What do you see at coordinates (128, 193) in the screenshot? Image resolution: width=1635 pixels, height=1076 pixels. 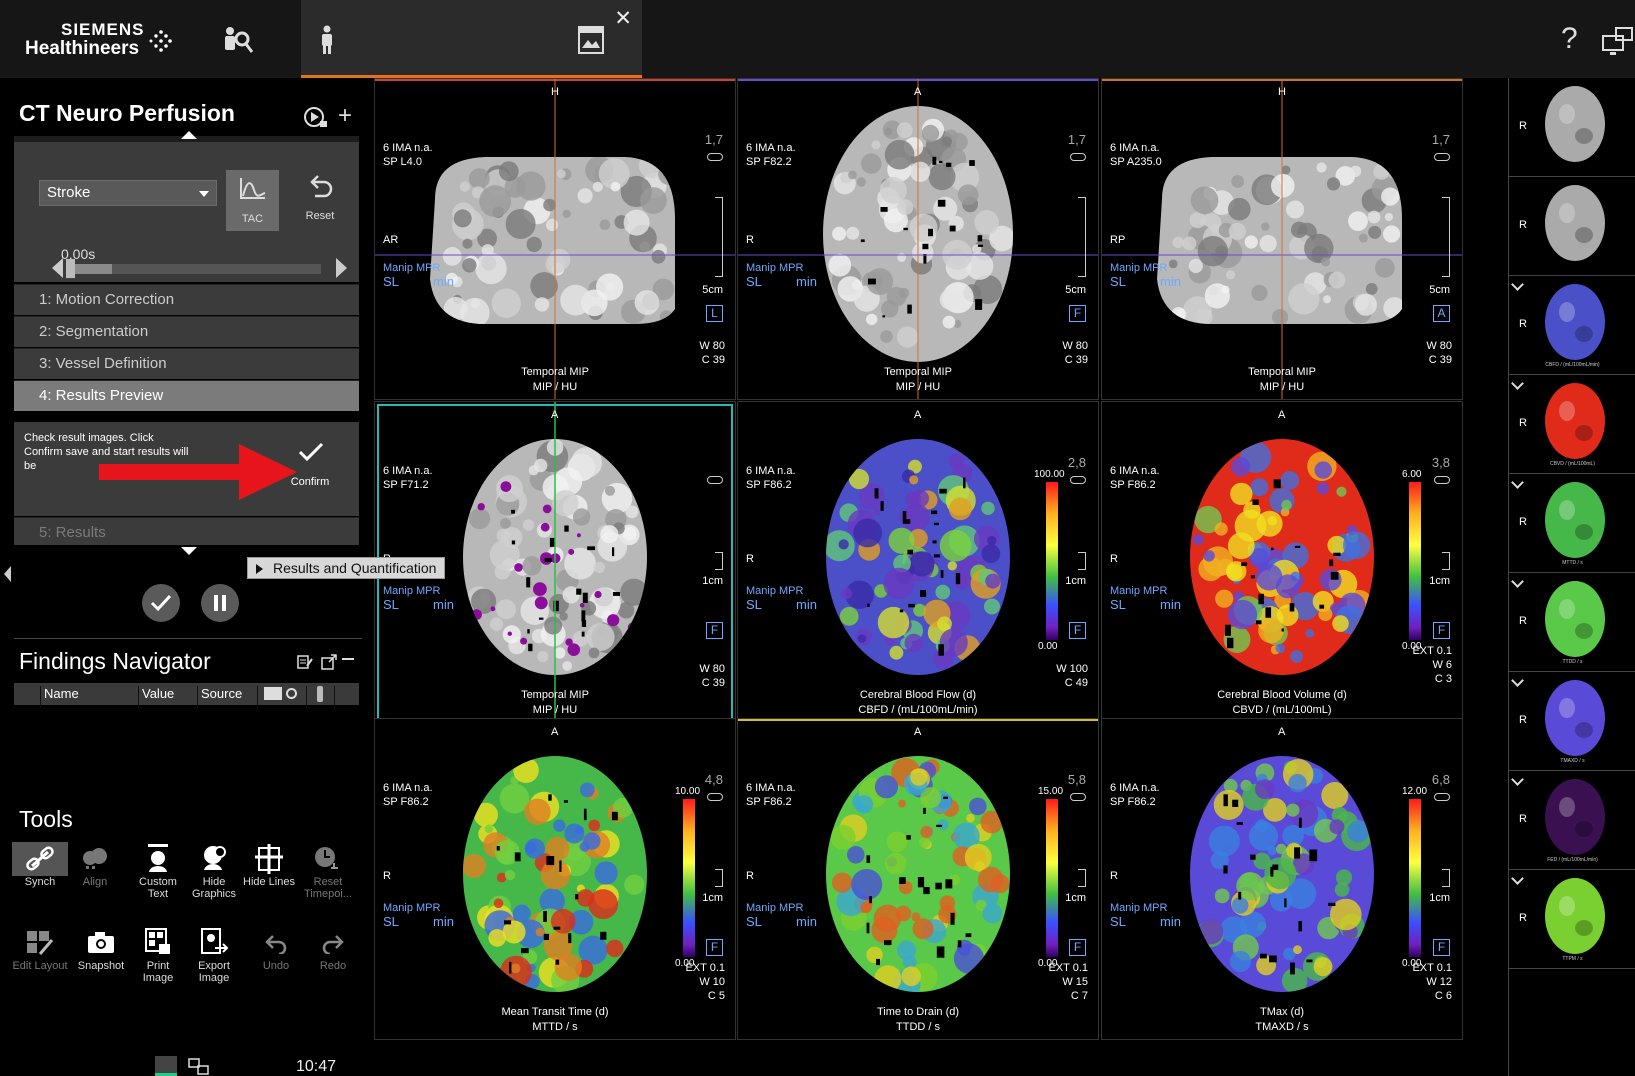 I see `protocol-select: Stroke` at bounding box center [128, 193].